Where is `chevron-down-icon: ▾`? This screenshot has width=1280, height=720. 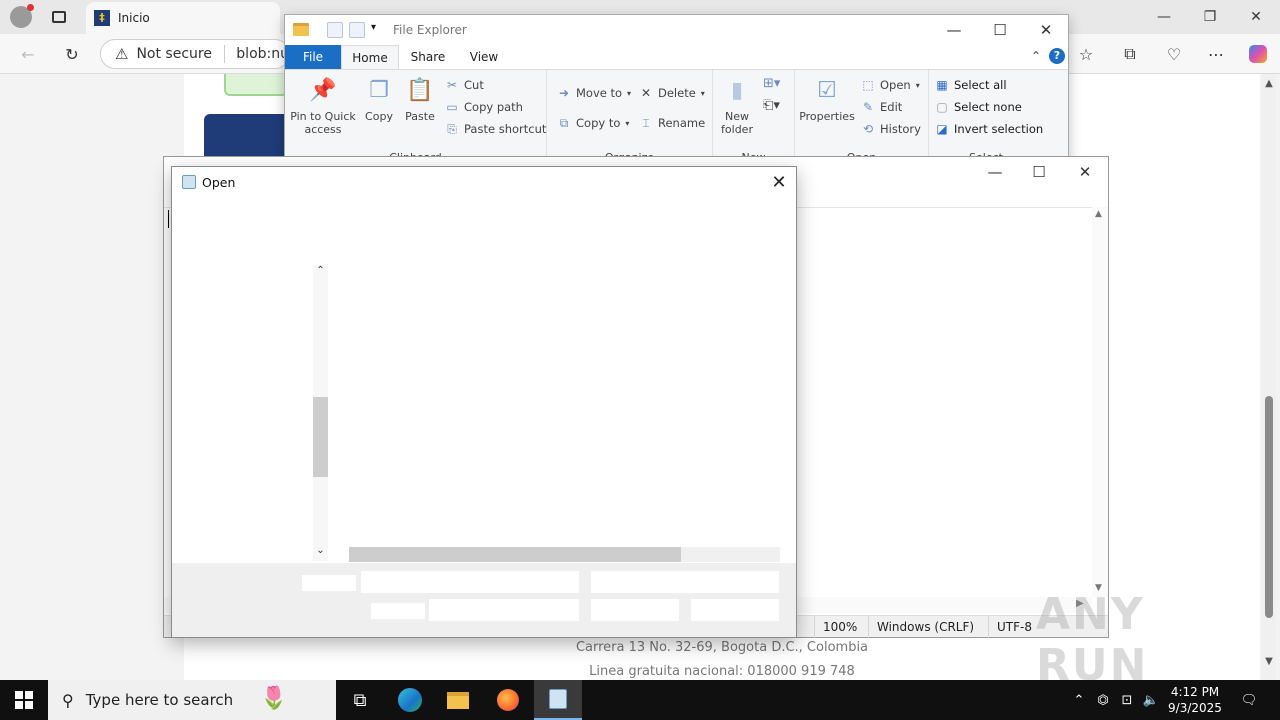
chevron-down-icon: ▾ is located at coordinates (627, 123).